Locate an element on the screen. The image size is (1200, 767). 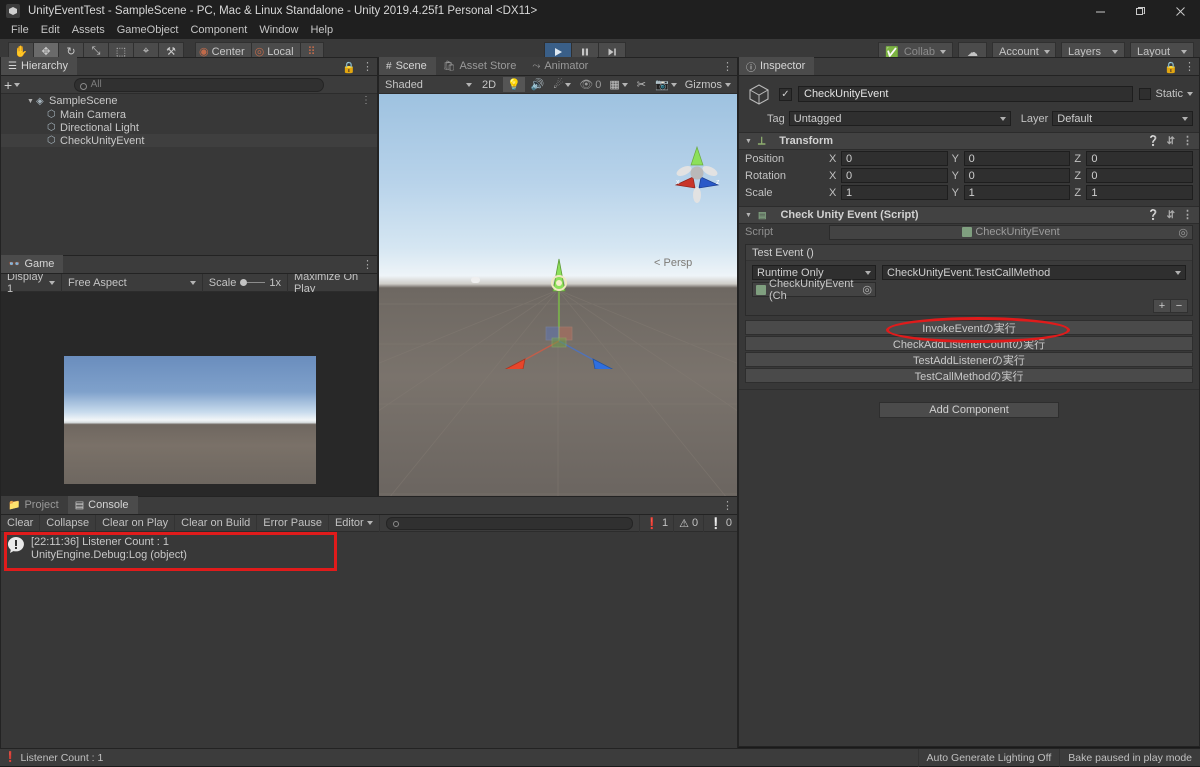
scene-lighting-toggle: 💡 is located at coordinates (514, 84).